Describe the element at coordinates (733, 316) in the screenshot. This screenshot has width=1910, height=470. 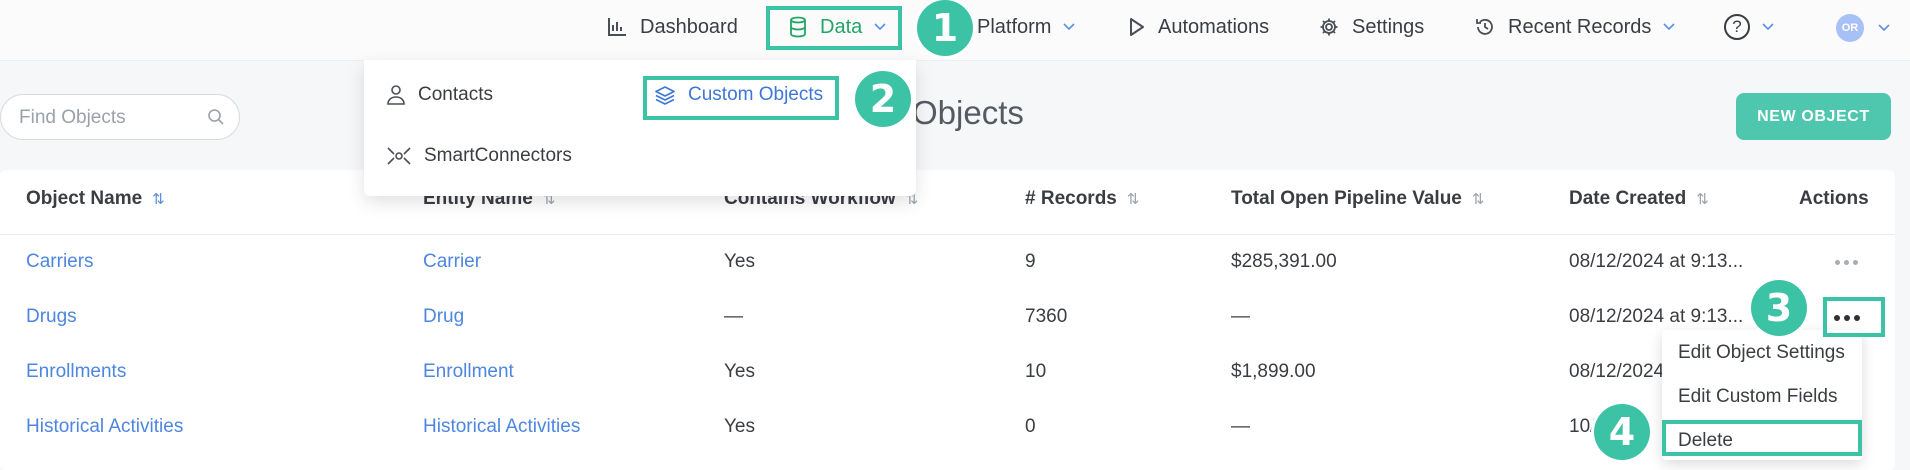
I see `workflow-cell: —` at that location.